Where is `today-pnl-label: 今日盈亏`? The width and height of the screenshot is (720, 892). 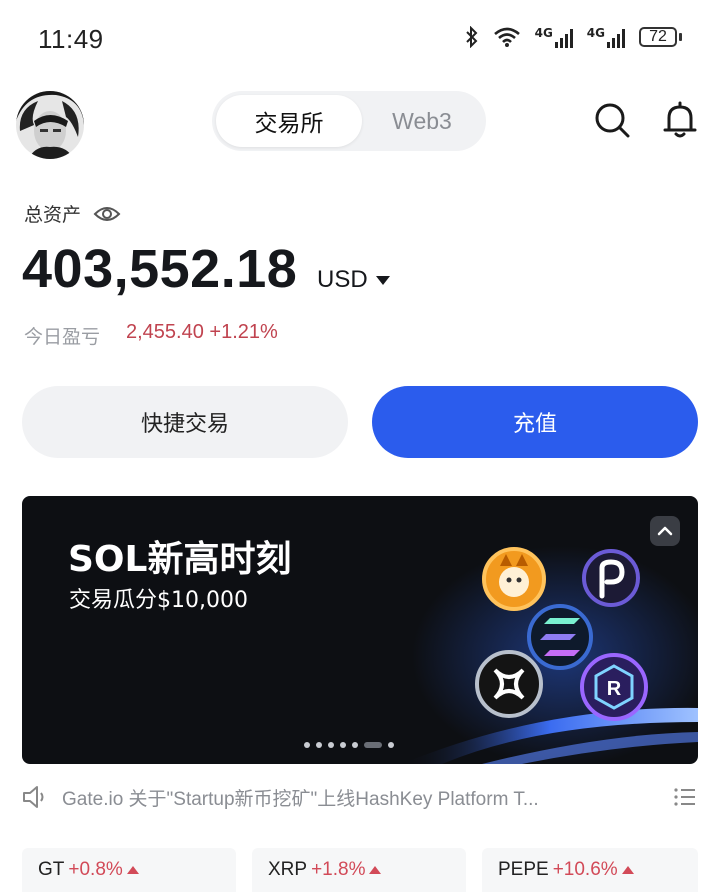 today-pnl-label: 今日盈亏 is located at coordinates (62, 337).